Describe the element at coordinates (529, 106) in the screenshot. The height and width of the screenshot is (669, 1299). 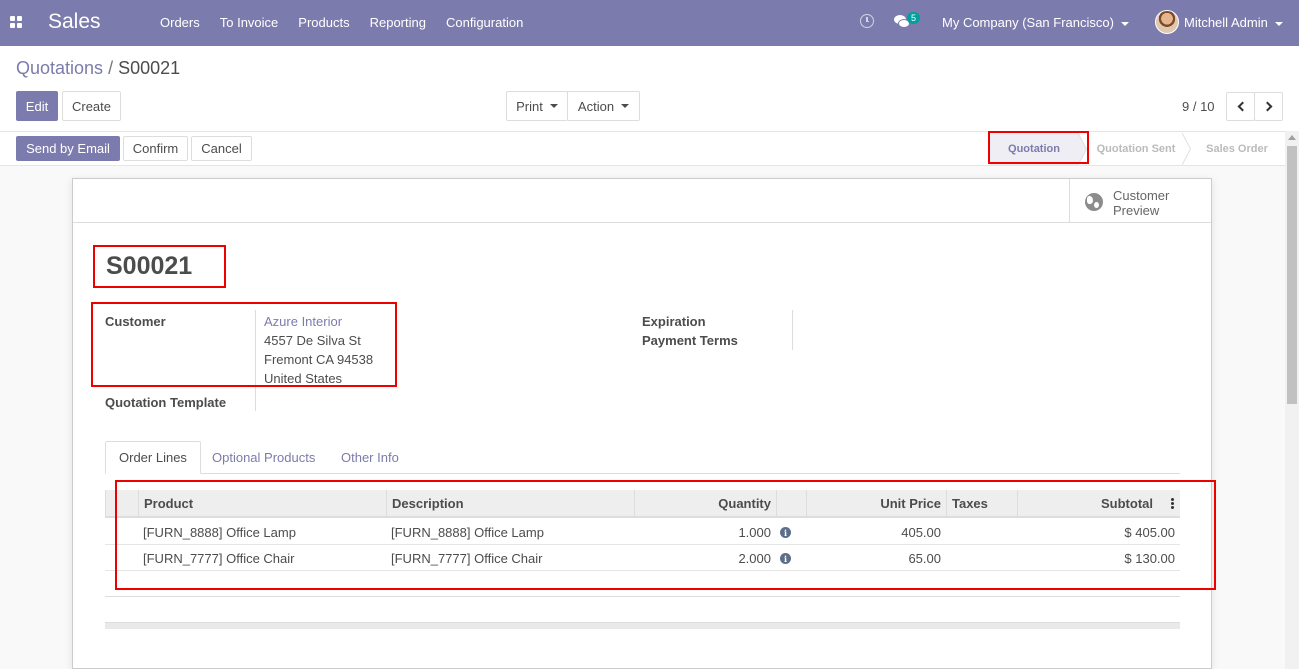
I see `print-label: Print` at that location.